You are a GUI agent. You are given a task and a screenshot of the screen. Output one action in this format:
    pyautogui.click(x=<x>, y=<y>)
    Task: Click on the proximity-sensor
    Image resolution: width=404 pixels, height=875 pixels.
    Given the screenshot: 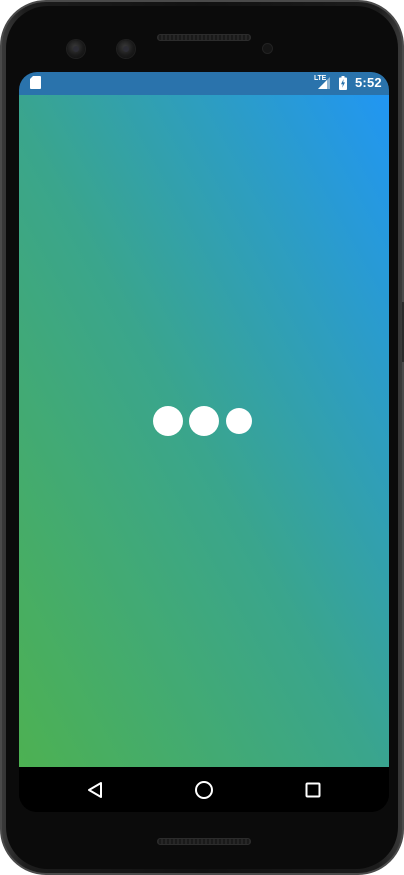 What is the action you would take?
    pyautogui.click(x=267, y=48)
    